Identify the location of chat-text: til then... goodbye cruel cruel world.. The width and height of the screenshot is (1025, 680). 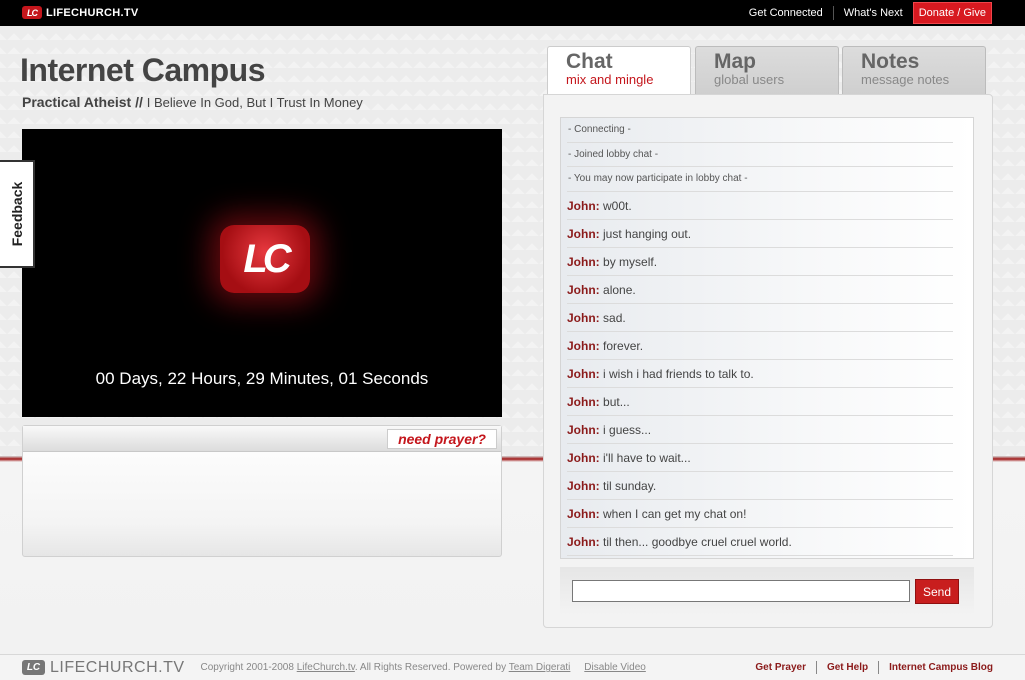
(697, 541).